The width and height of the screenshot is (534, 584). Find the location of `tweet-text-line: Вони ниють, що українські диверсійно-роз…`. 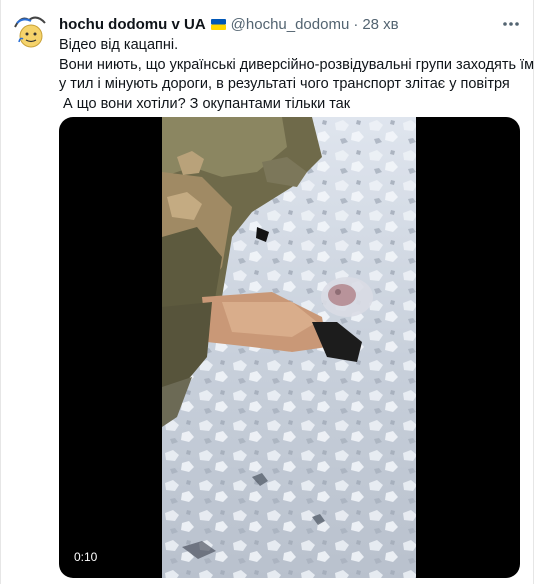

tweet-text-line: Вони ниють, що українські диверсійно-роз… is located at coordinates (296, 64).